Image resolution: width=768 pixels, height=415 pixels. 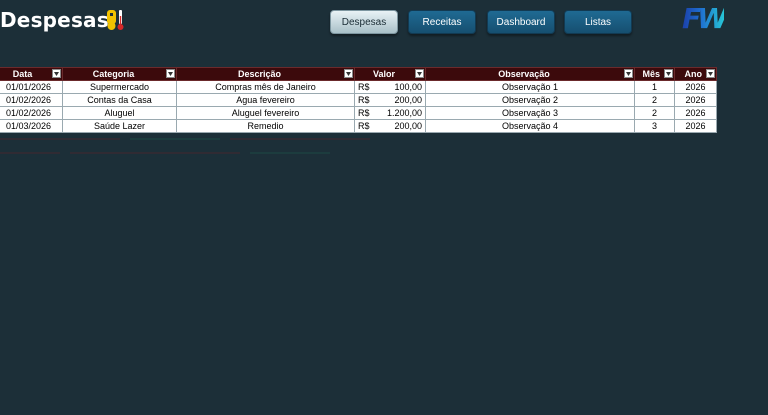 I want to click on nav-dashboard-button: Dashboard, so click(x=521, y=22).